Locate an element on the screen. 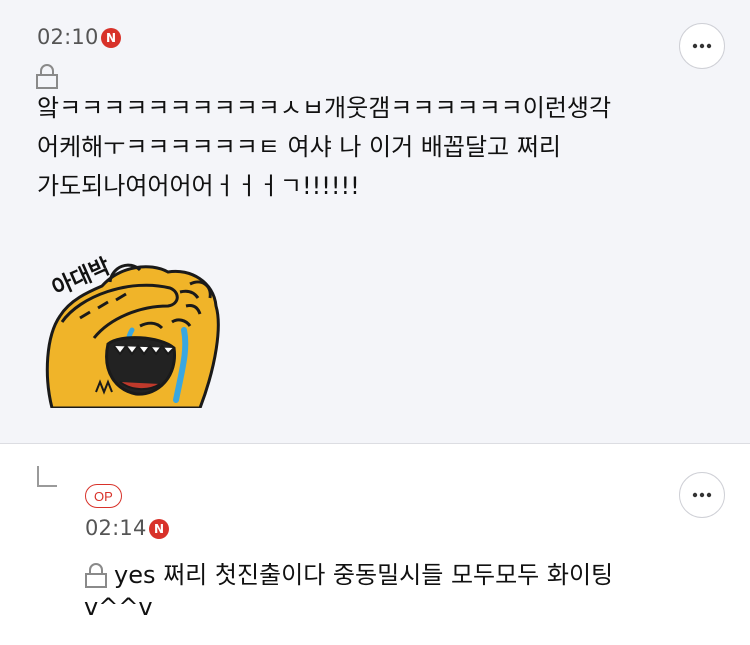 This screenshot has width=750, height=645. comment-line: 가도되나여어어어ㅓㅓㅓㄱ!!!!!! is located at coordinates (198, 186).